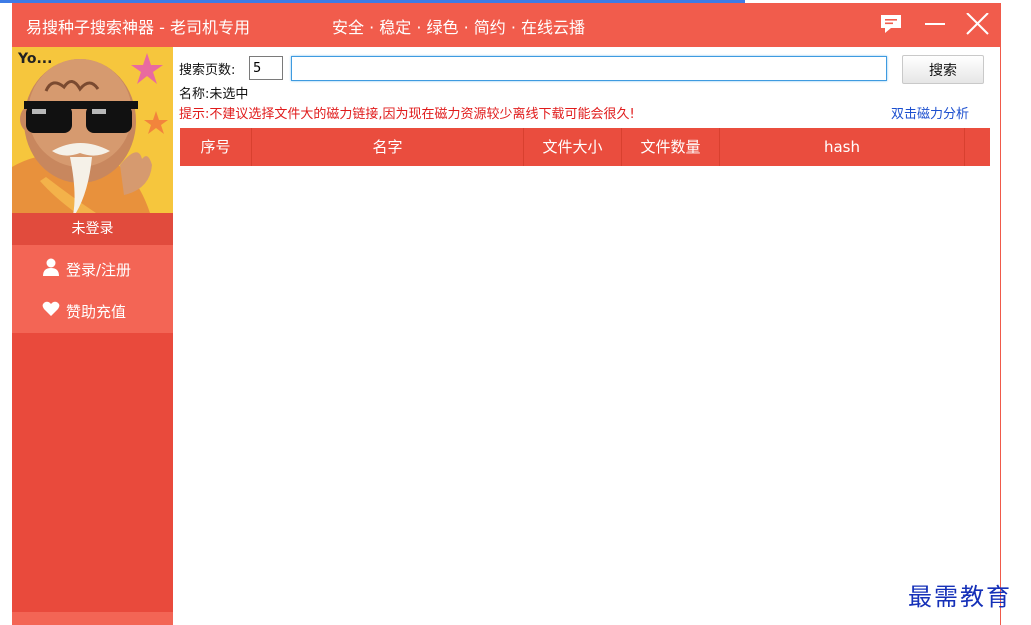 The width and height of the screenshot is (1031, 625). Describe the element at coordinates (459, 27) in the screenshot. I see `app-tagline: 安全 · 稳定 · 绿色 · 简约 · 在线云播` at that location.